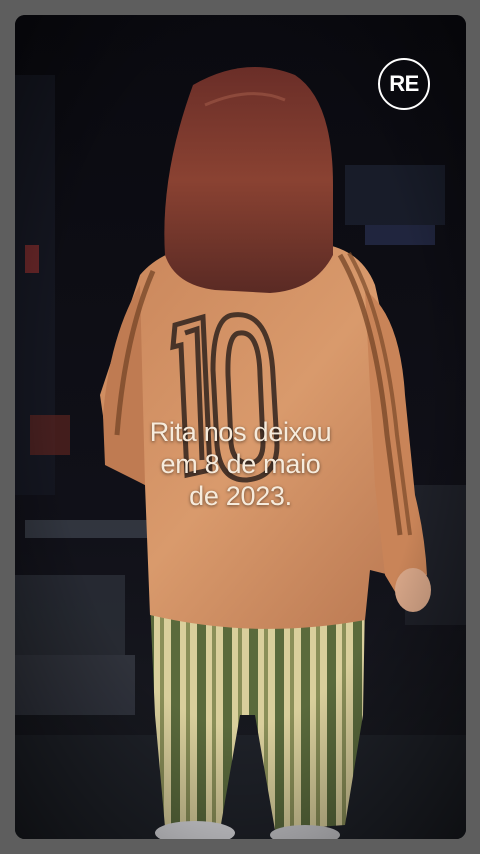  I want to click on caption-line-2: em 8 de maio, so click(240, 464).